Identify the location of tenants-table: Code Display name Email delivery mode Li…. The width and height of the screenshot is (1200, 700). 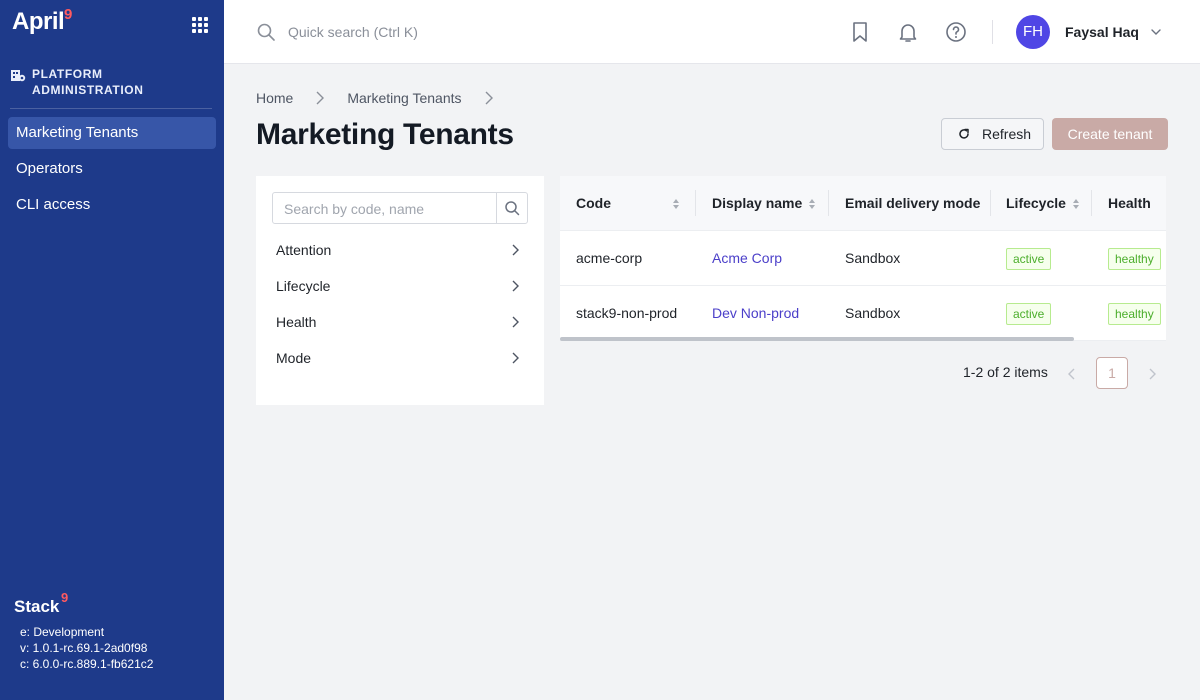
(863, 258).